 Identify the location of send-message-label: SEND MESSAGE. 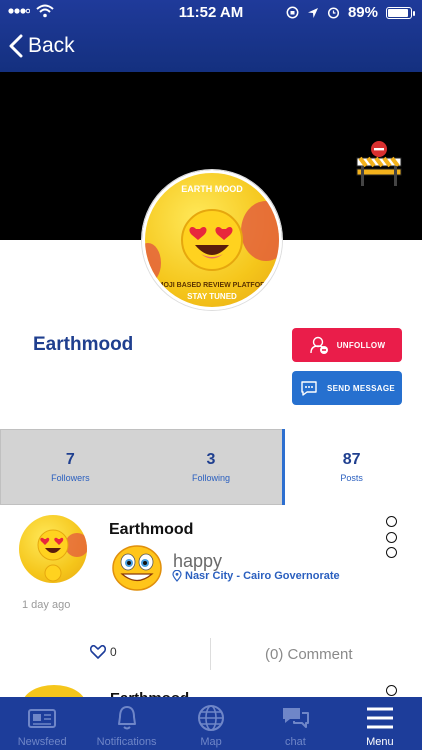
(361, 388).